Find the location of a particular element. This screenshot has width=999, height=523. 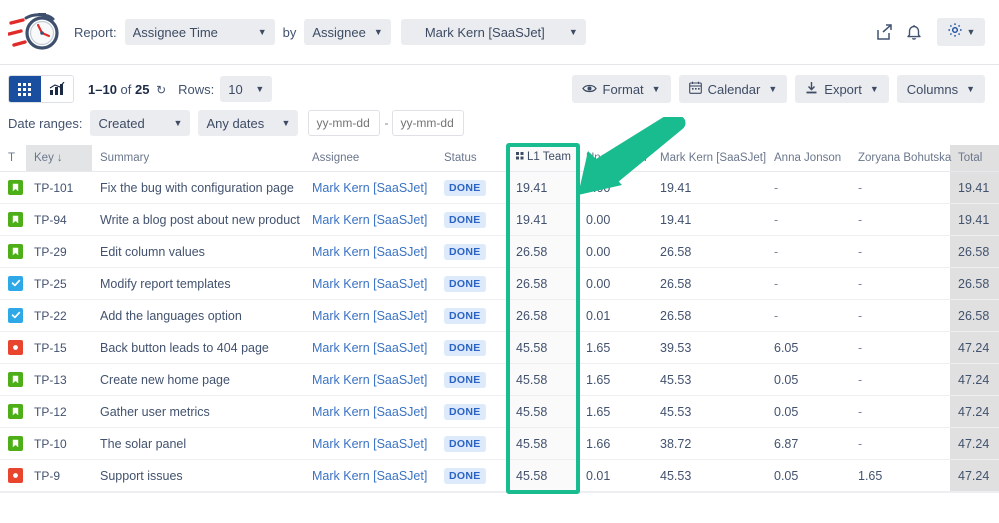

col-header-assignee: Assignee is located at coordinates (370, 158).